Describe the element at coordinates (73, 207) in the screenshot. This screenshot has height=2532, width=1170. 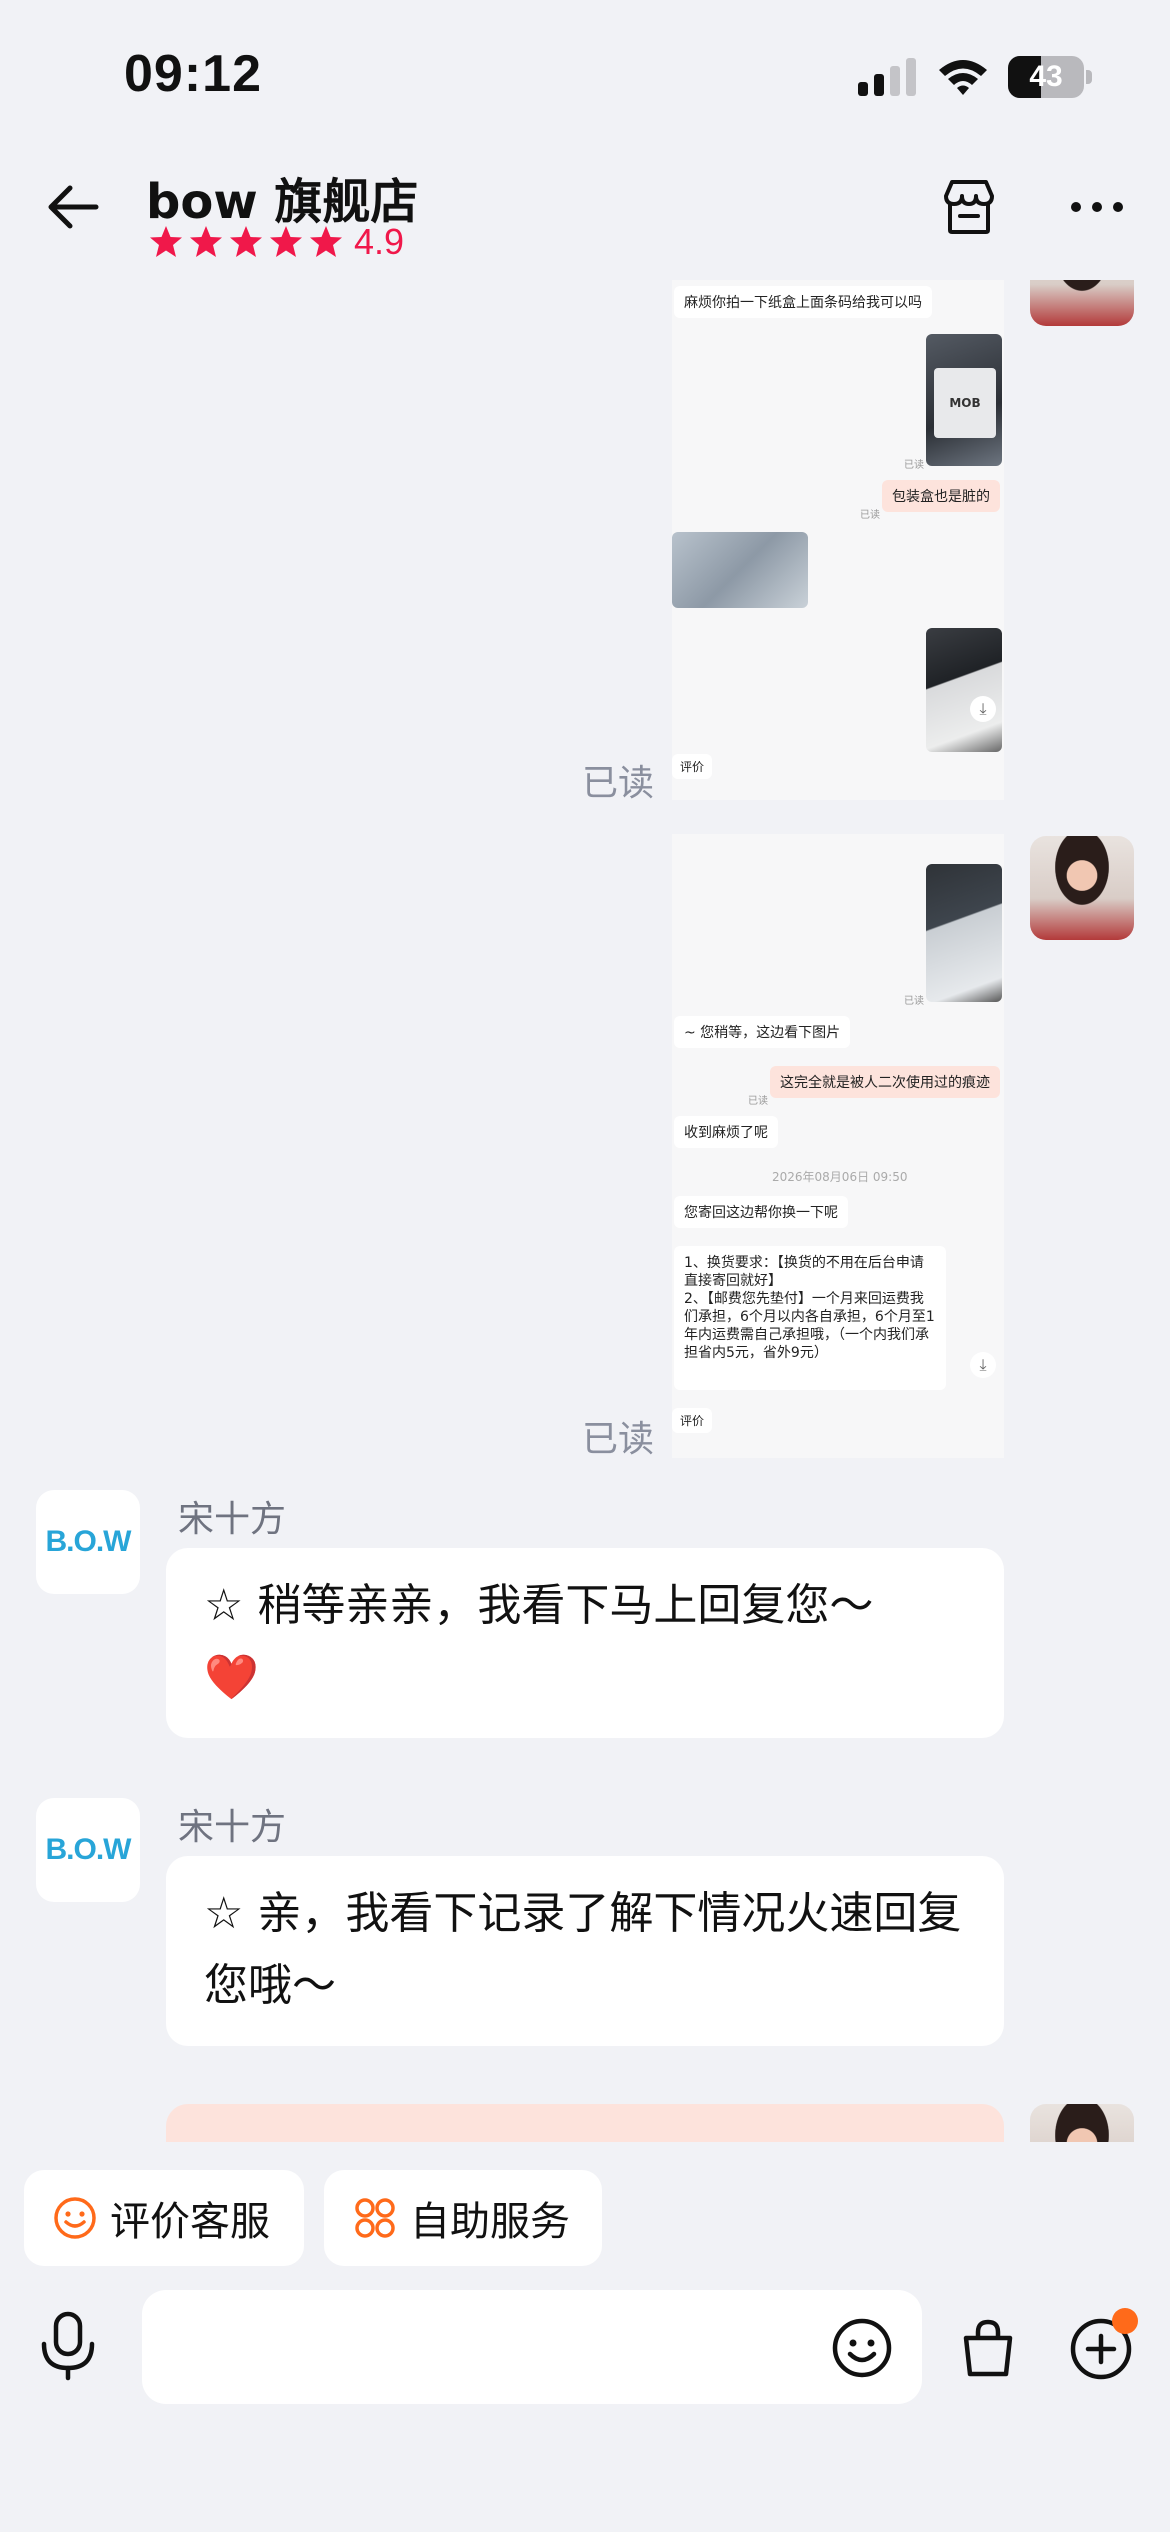
I see `back-arrow-icon` at that location.